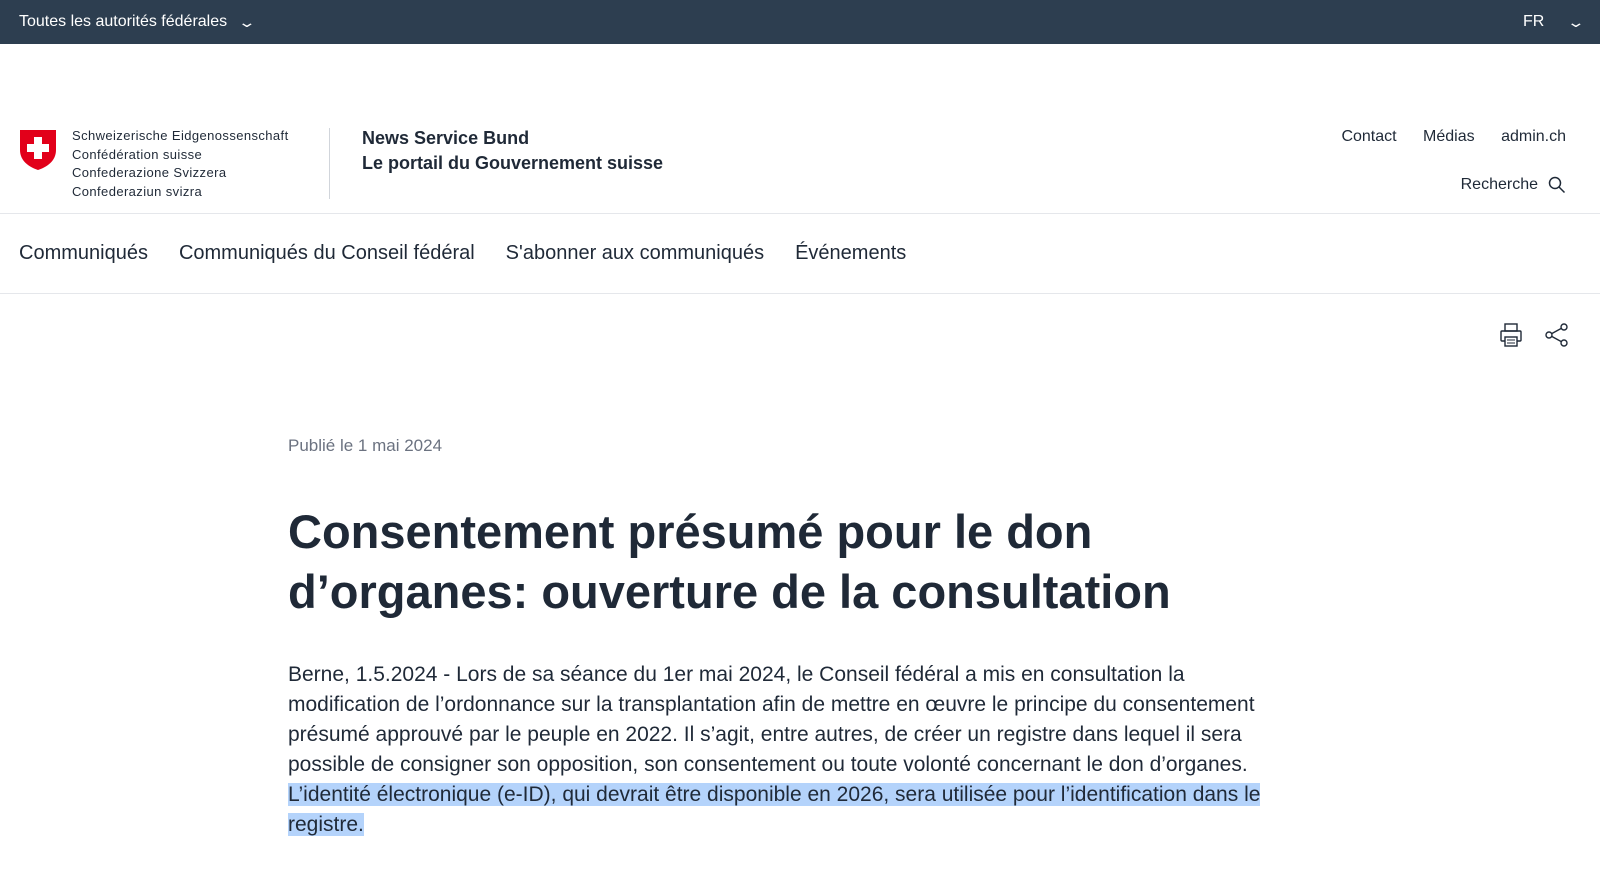 The width and height of the screenshot is (1600, 893). What do you see at coordinates (1449, 136) in the screenshot?
I see `medias-link: Médias` at bounding box center [1449, 136].